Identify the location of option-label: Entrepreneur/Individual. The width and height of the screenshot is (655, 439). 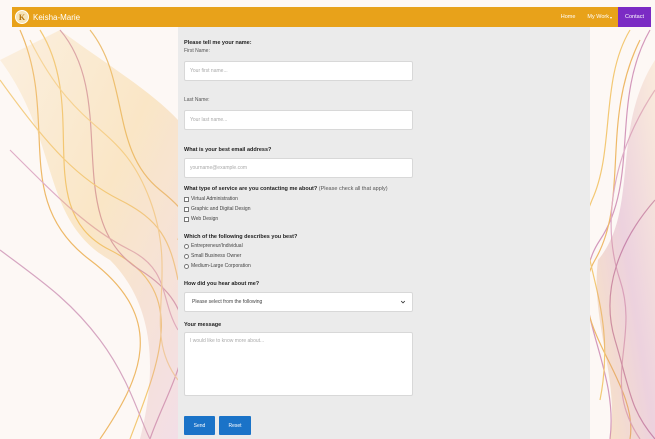
(217, 246).